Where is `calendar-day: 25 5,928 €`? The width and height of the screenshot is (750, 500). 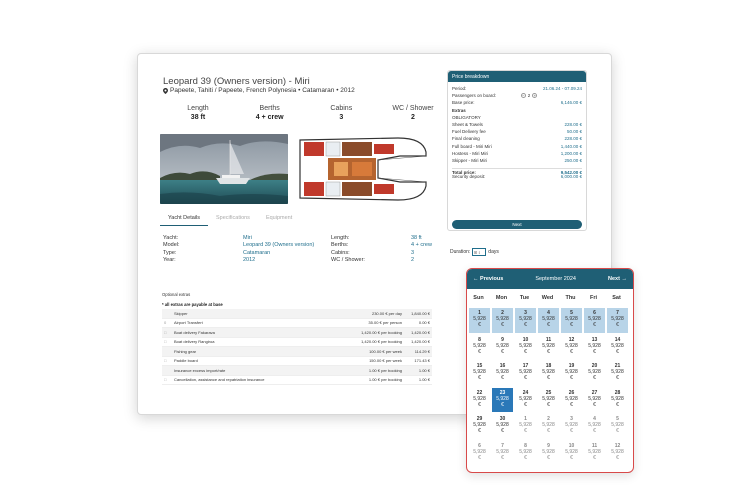
calendar-day: 25 5,928 € is located at coordinates (548, 399).